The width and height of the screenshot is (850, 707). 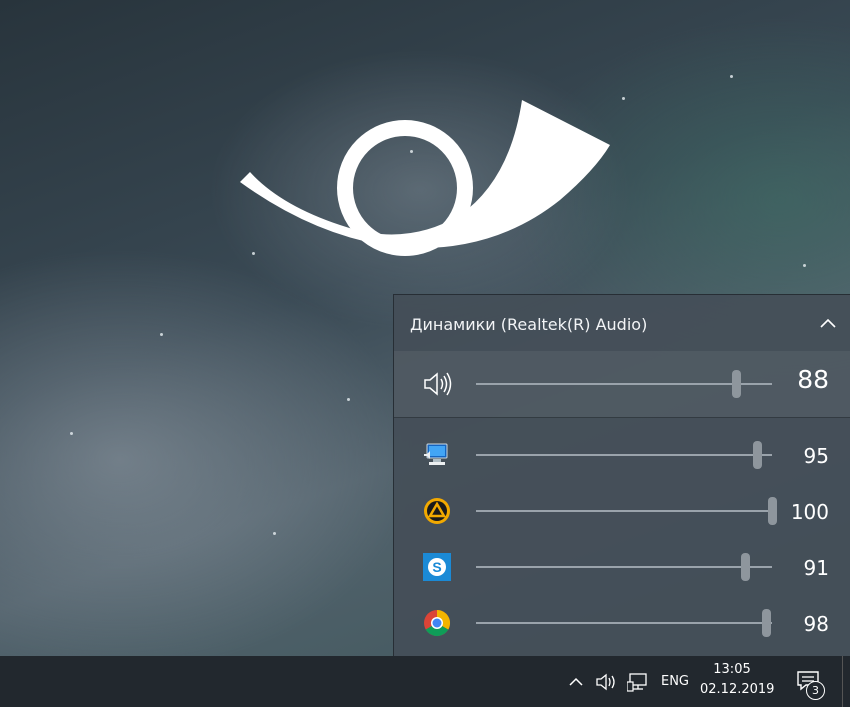 I want to click on flyout-header: Динамики (Realtek(R) Audio), so click(x=622, y=323).